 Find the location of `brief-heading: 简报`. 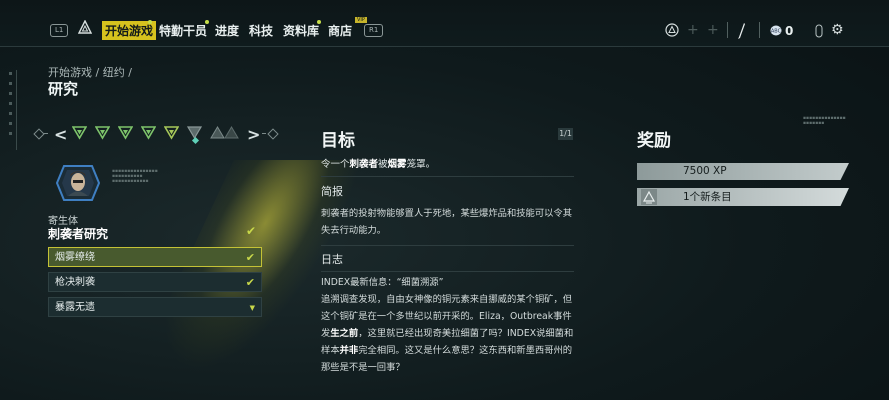

brief-heading: 简报 is located at coordinates (332, 191).